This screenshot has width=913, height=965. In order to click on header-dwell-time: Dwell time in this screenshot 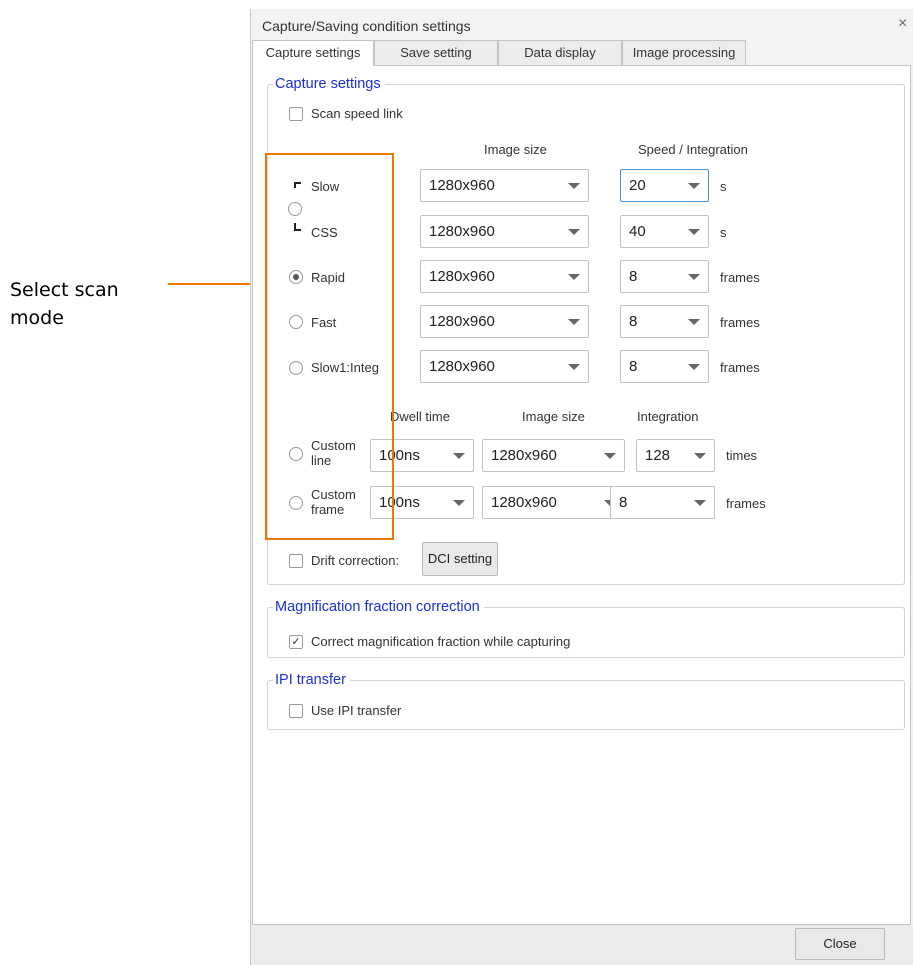, I will do `click(420, 416)`.